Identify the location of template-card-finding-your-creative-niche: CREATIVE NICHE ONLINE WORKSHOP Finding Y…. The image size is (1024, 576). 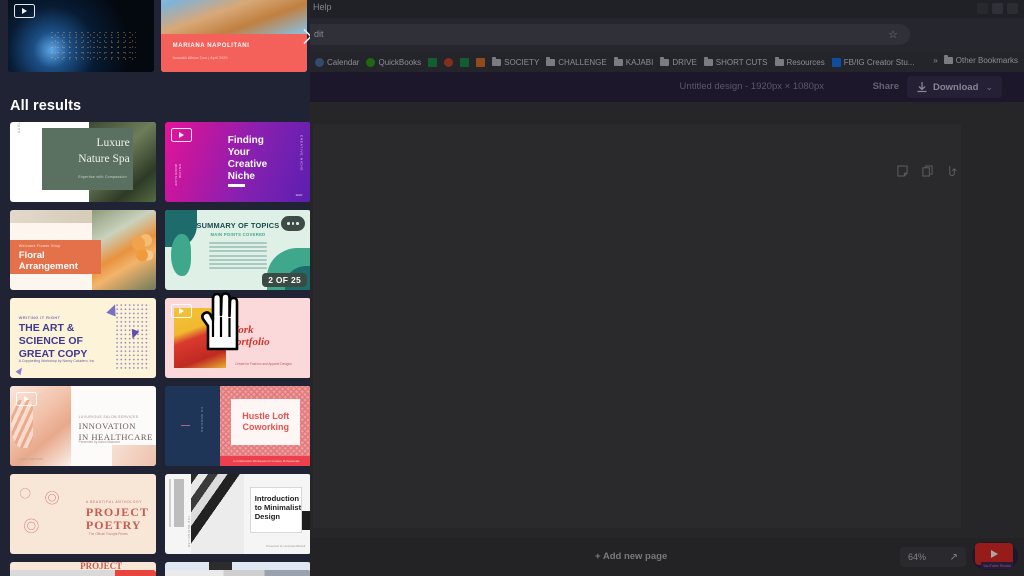
(237, 162).